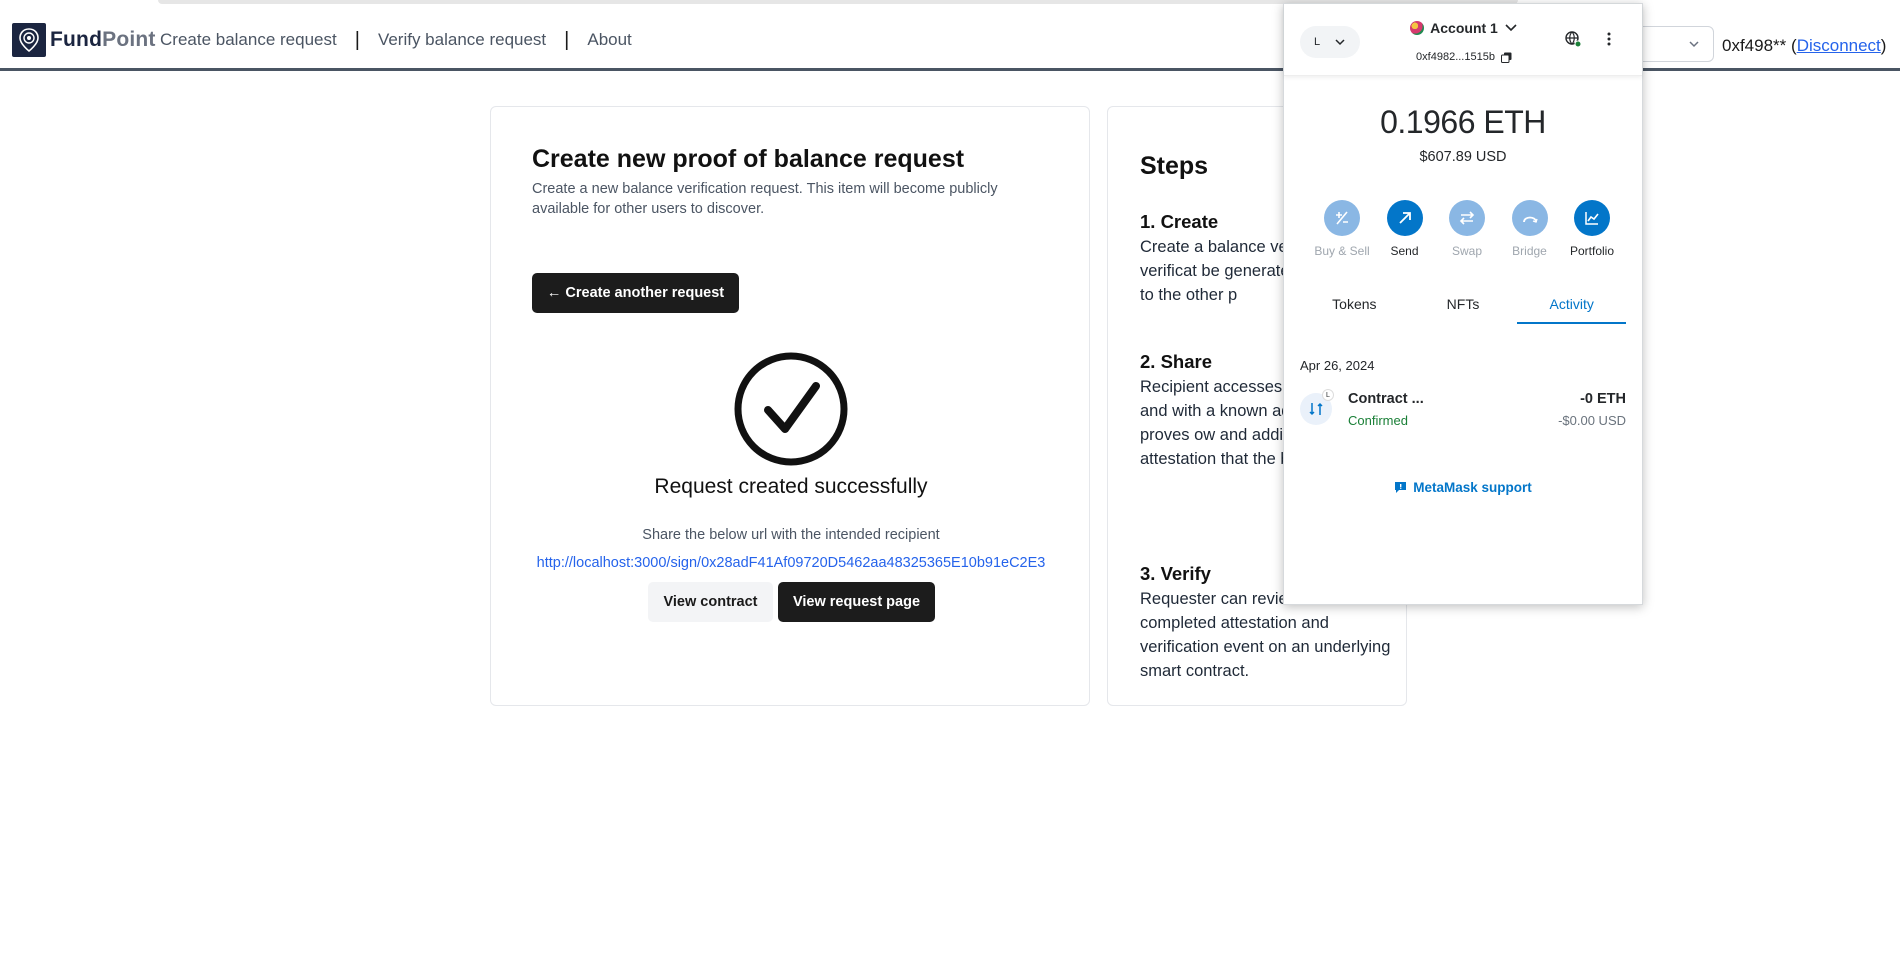 This screenshot has width=1900, height=962. What do you see at coordinates (1529, 251) in the screenshot?
I see `action-label: Bridge` at bounding box center [1529, 251].